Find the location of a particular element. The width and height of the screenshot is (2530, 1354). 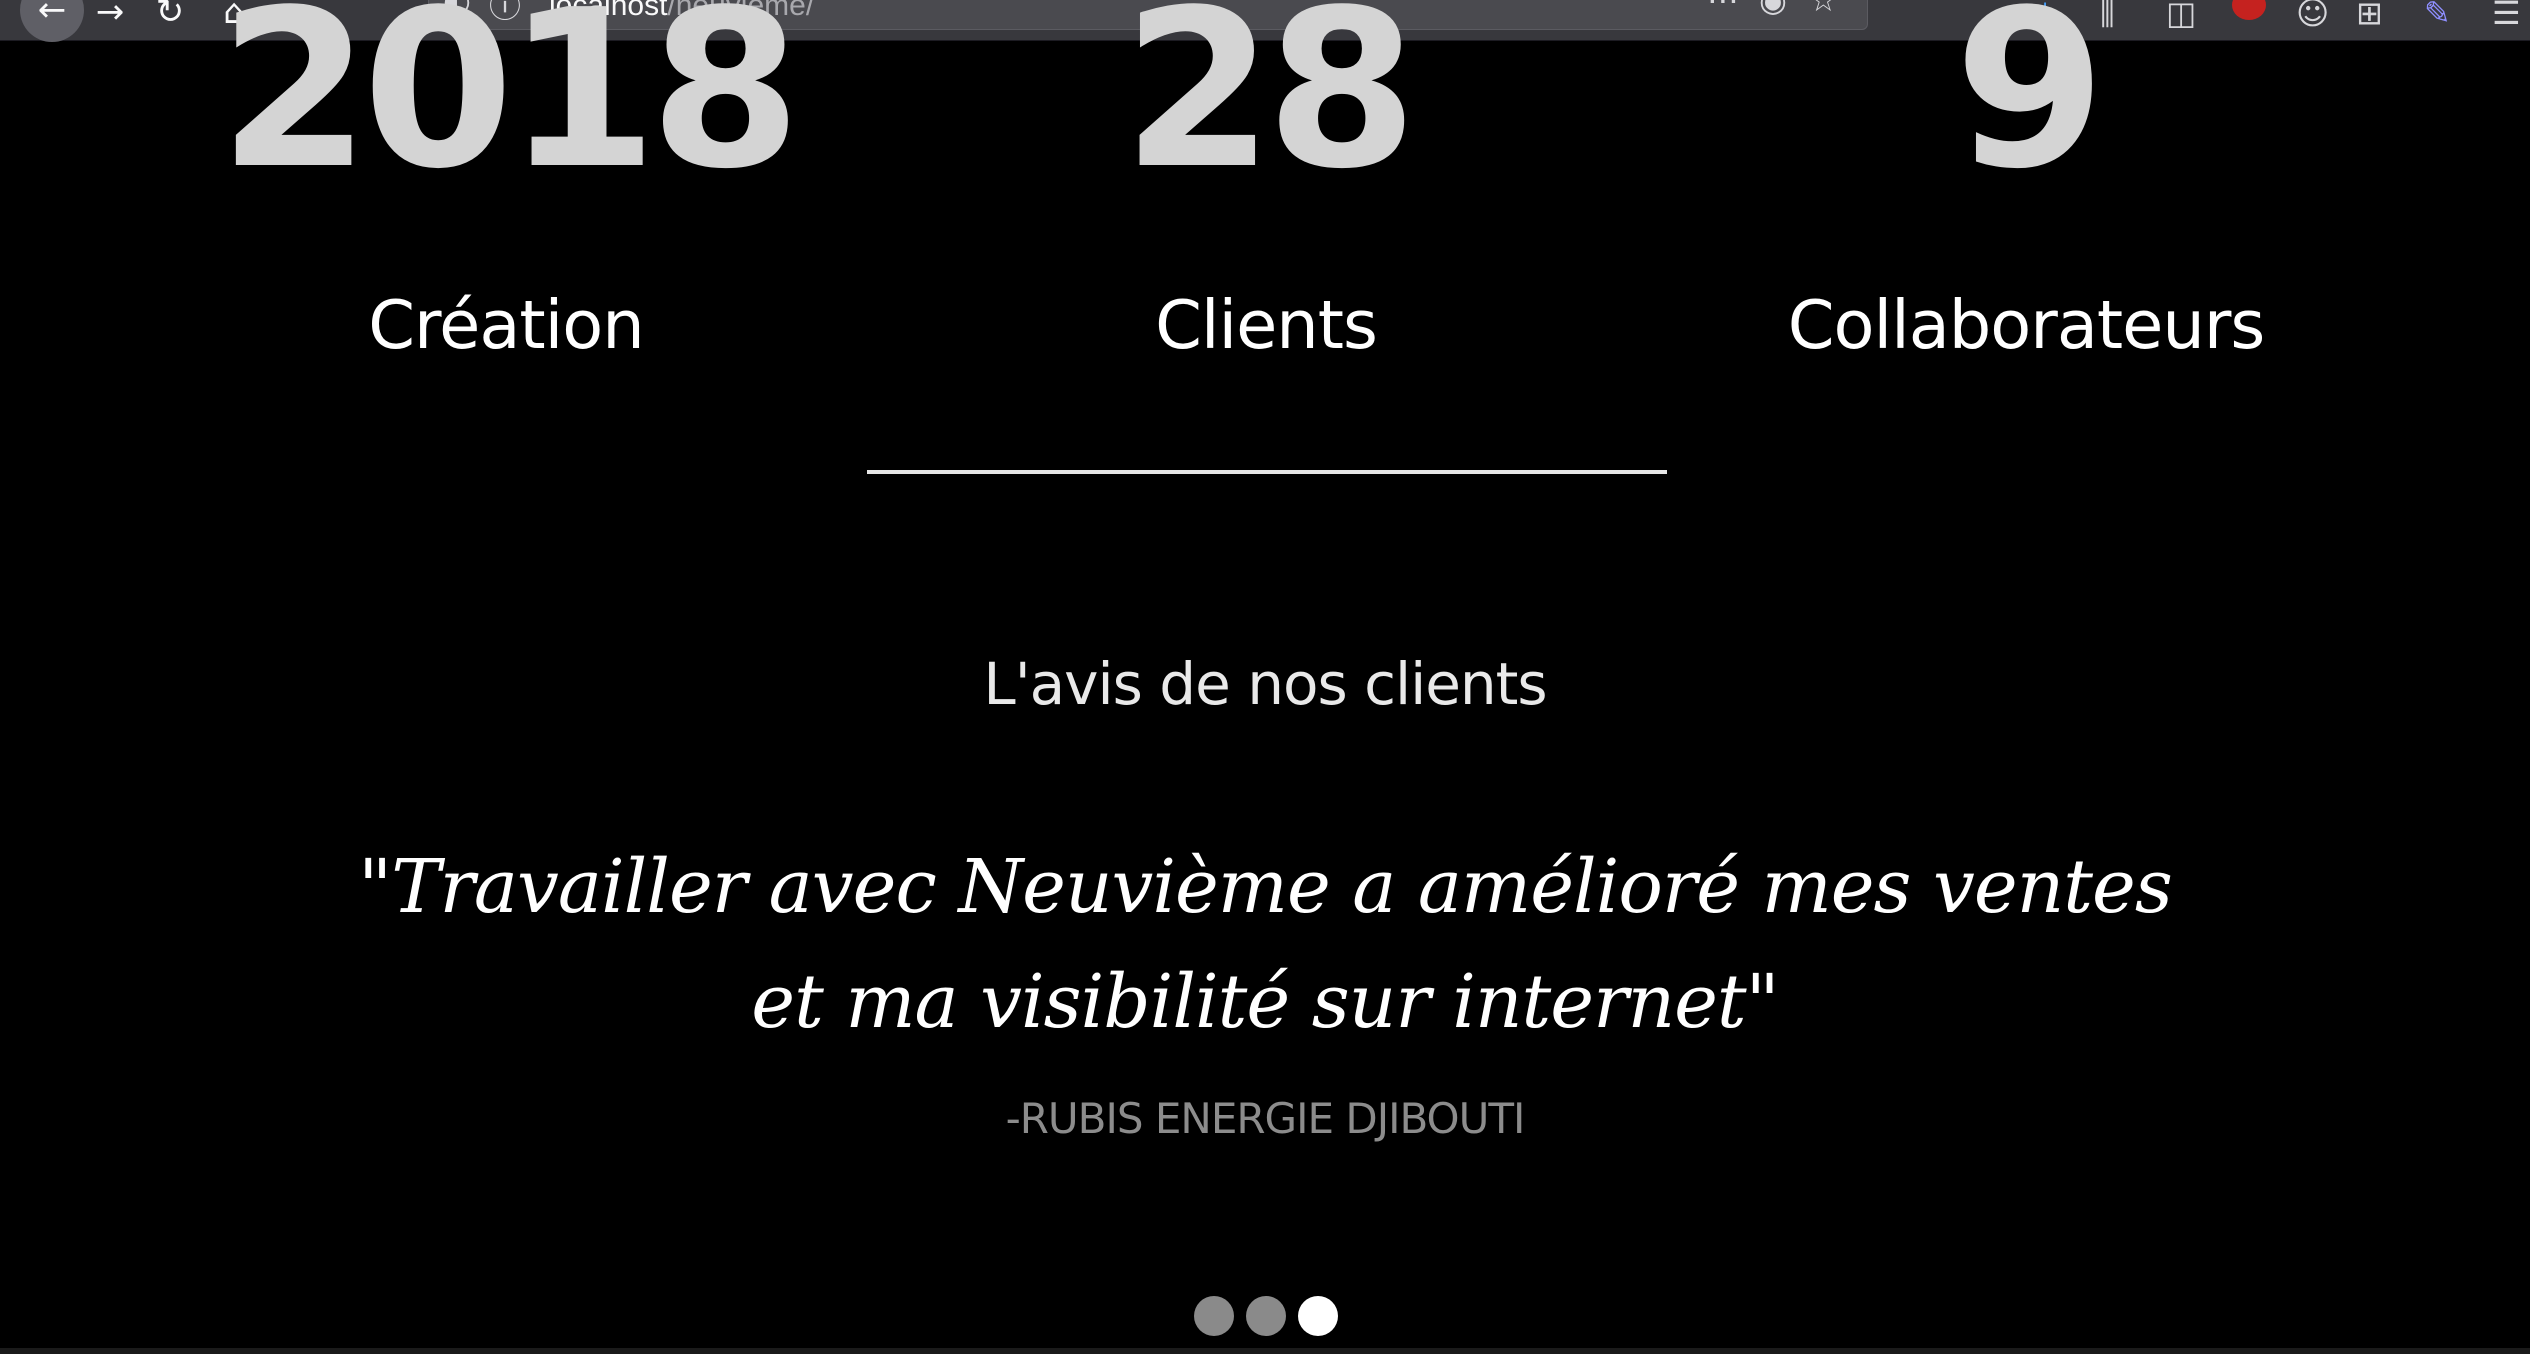

stat-label-clients: Clients is located at coordinates (1266, 325).